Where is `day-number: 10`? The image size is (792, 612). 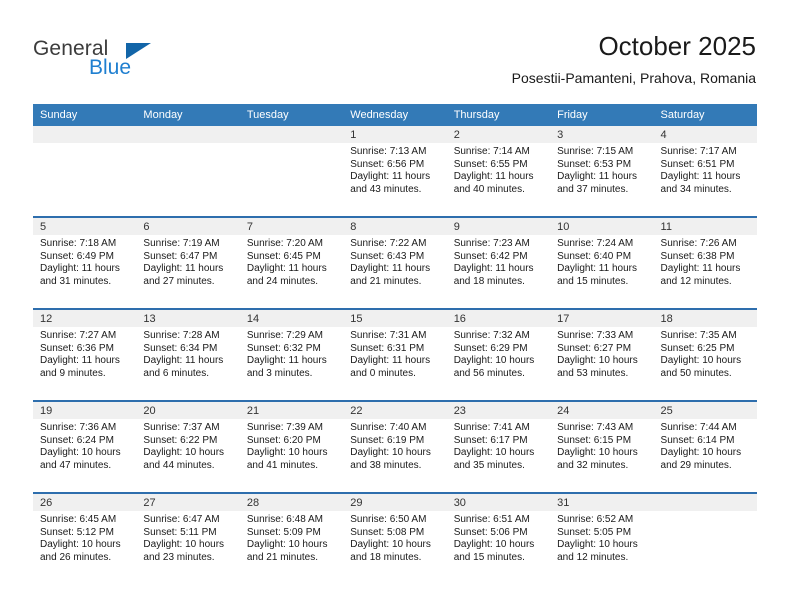 day-number: 10 is located at coordinates (602, 226).